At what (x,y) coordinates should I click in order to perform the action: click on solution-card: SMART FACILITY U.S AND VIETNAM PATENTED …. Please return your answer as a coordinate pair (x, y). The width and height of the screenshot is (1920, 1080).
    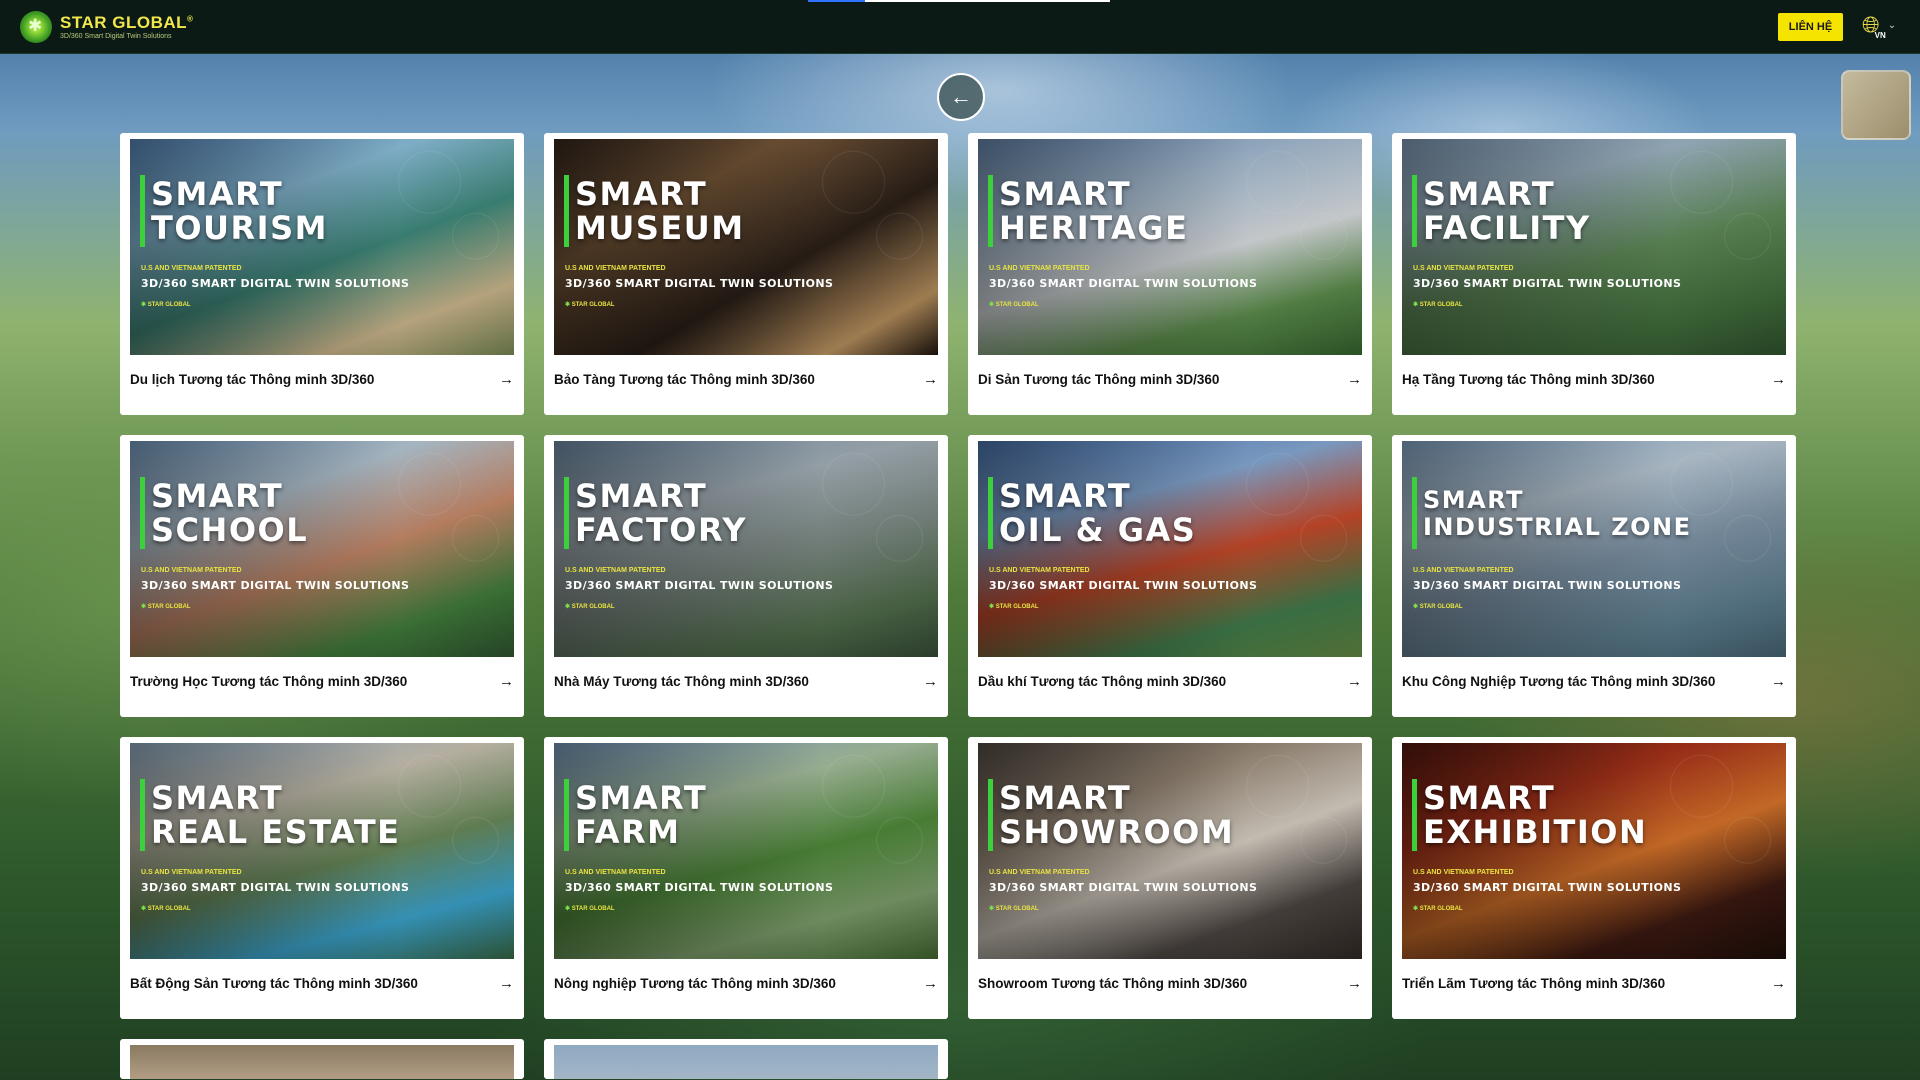
    Looking at the image, I should click on (1594, 274).